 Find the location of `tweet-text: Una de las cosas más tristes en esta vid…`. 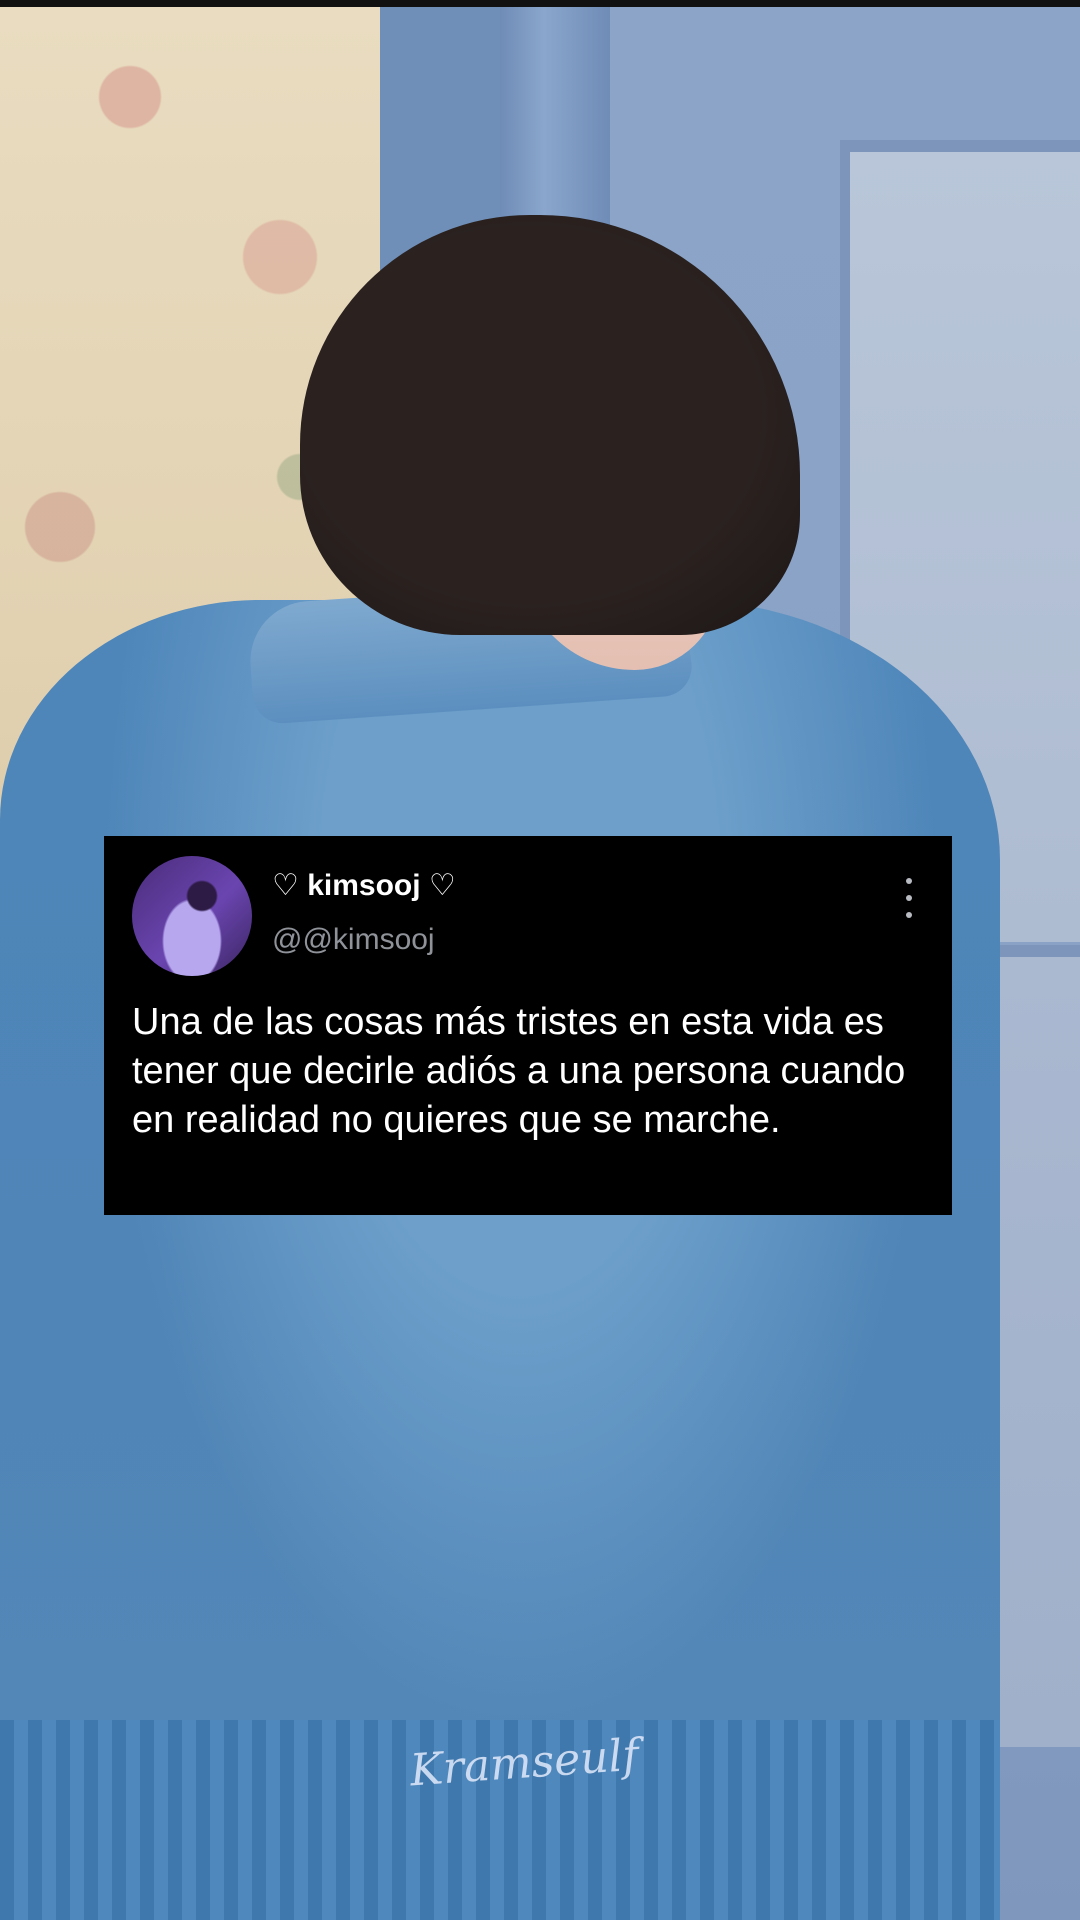

tweet-text: Una de las cosas más tristes en esta vid… is located at coordinates (519, 1071).